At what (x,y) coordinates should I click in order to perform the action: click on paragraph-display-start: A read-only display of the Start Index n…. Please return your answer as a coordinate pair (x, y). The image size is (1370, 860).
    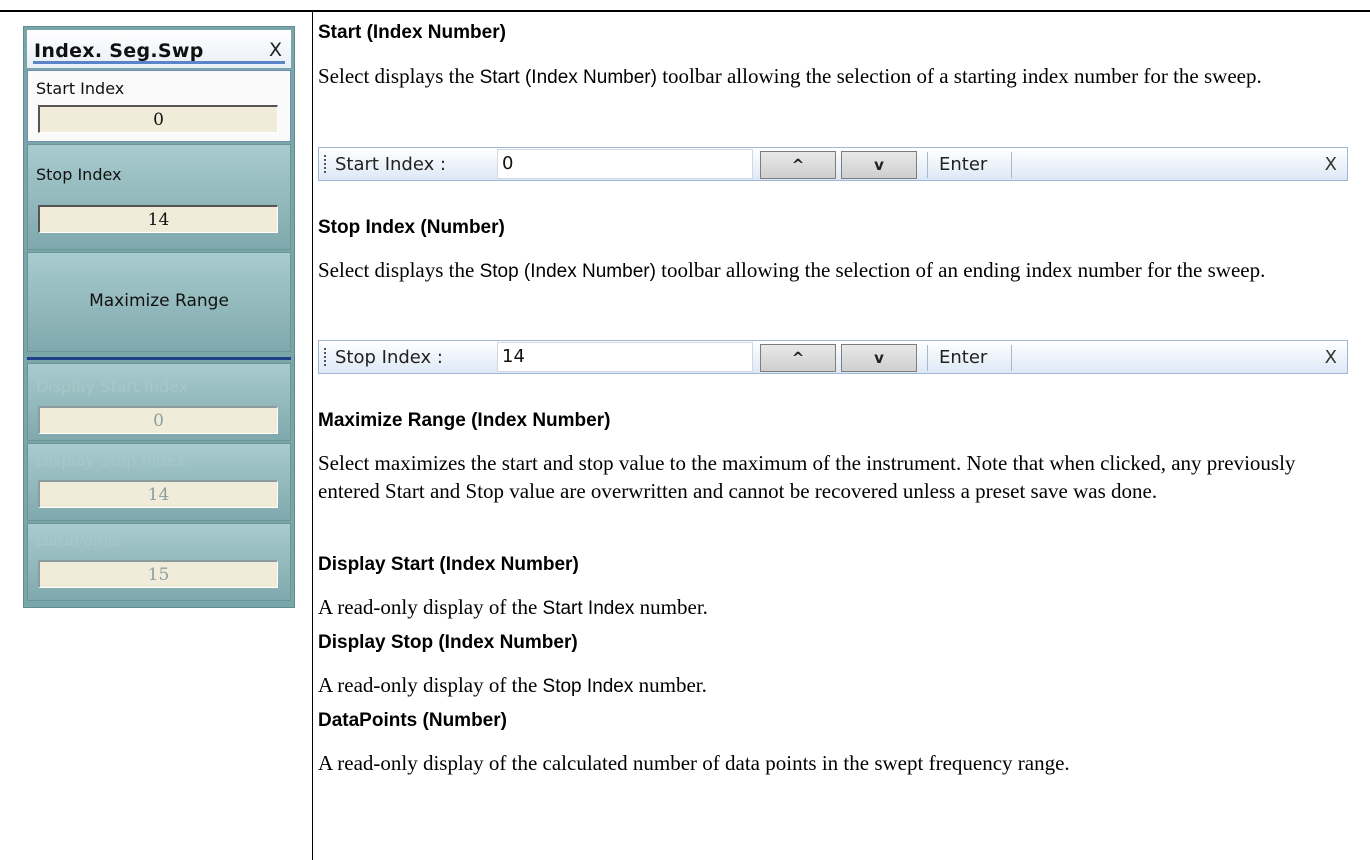
    Looking at the image, I should click on (513, 607).